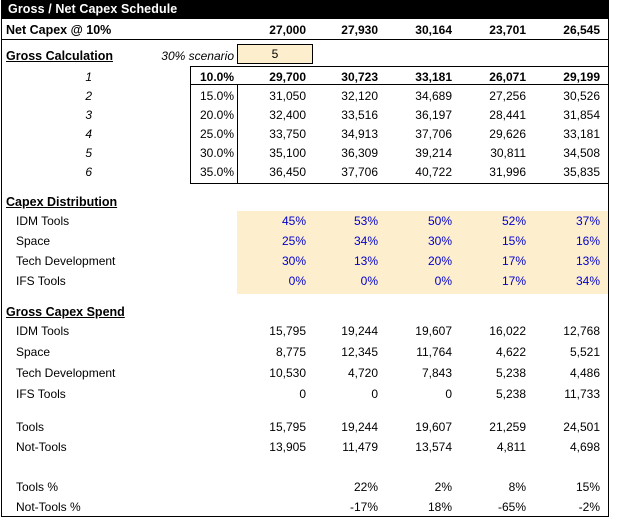 The image size is (622, 523). I want to click on gross-cell-4-3: 30,811, so click(508, 153).